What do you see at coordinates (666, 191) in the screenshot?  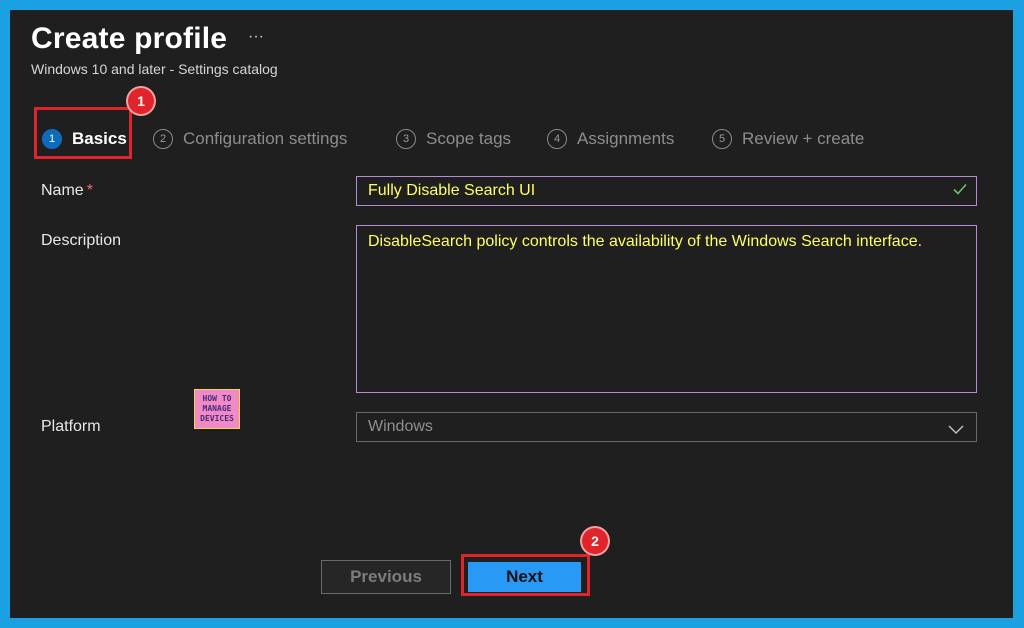 I see `name-input: Fully Disable Search UI` at bounding box center [666, 191].